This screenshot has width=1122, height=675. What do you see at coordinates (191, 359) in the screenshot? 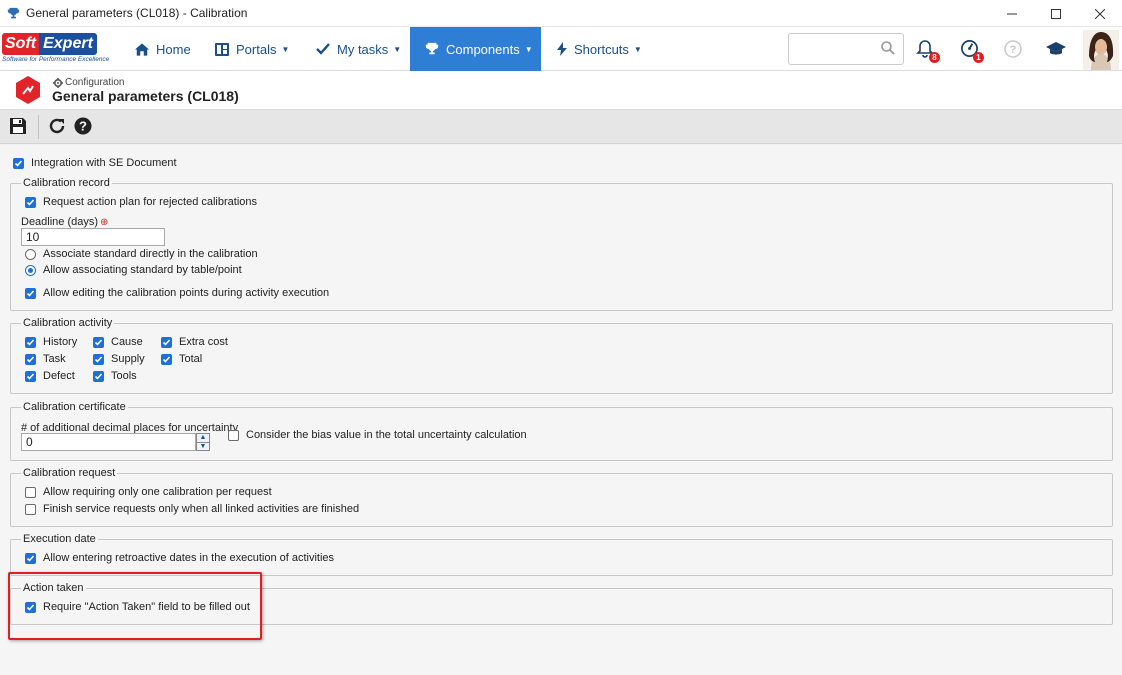
I see `activity-total-label: Total` at bounding box center [191, 359].